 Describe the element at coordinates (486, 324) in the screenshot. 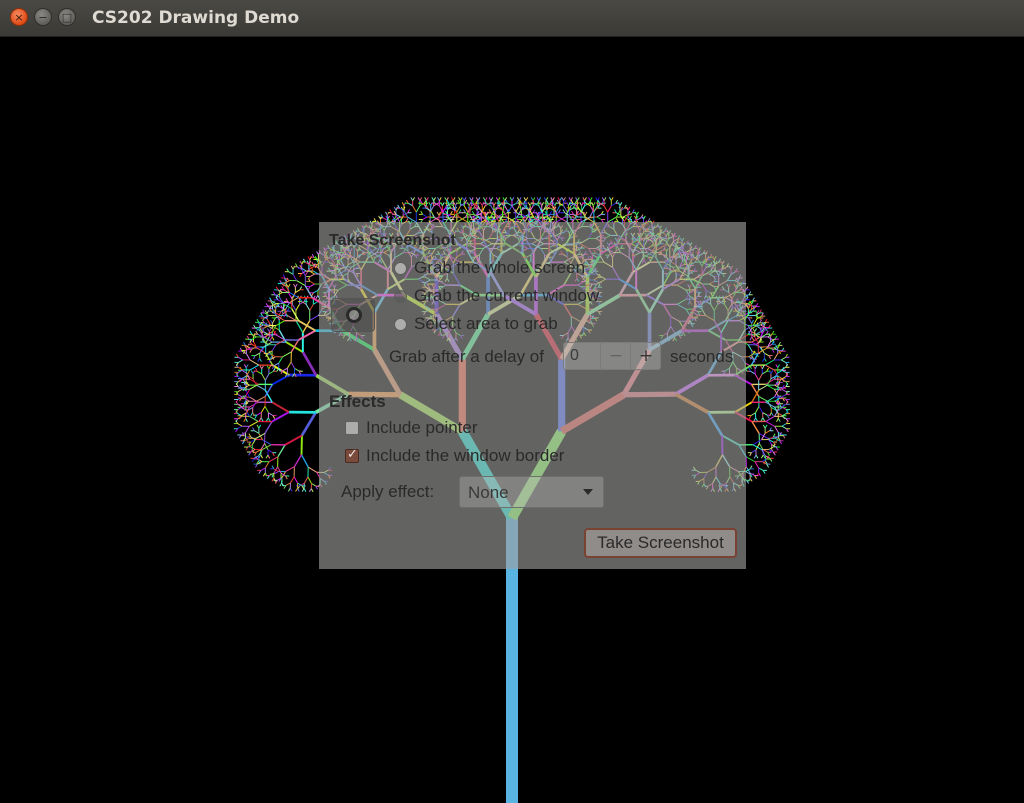

I see `option-select-area-label: Select area to grab` at that location.